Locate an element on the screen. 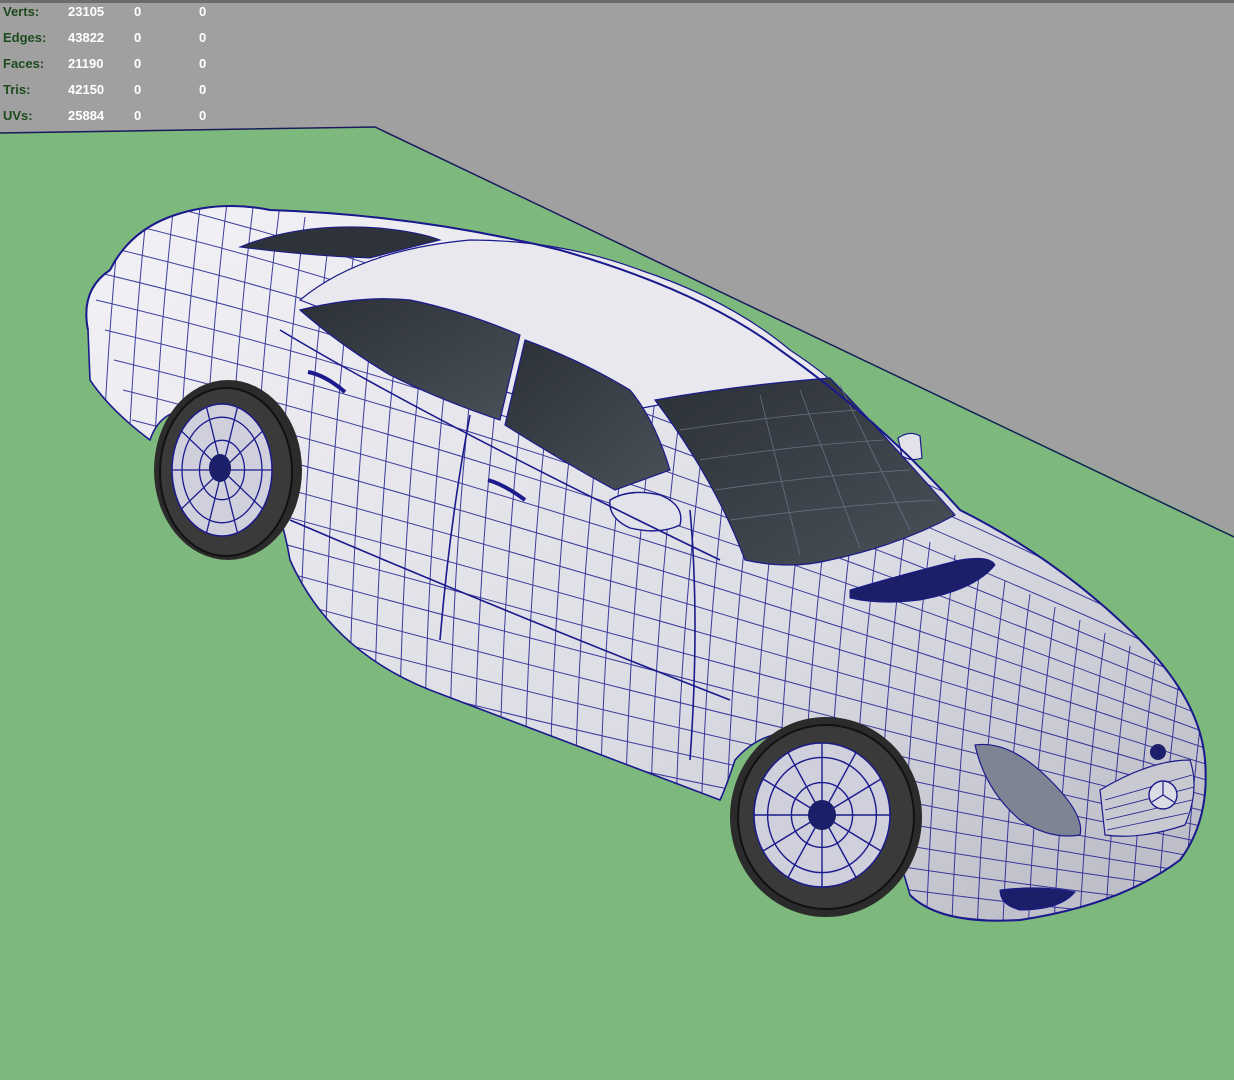 The image size is (1234, 1080). rear-wheel is located at coordinates (226, 472).